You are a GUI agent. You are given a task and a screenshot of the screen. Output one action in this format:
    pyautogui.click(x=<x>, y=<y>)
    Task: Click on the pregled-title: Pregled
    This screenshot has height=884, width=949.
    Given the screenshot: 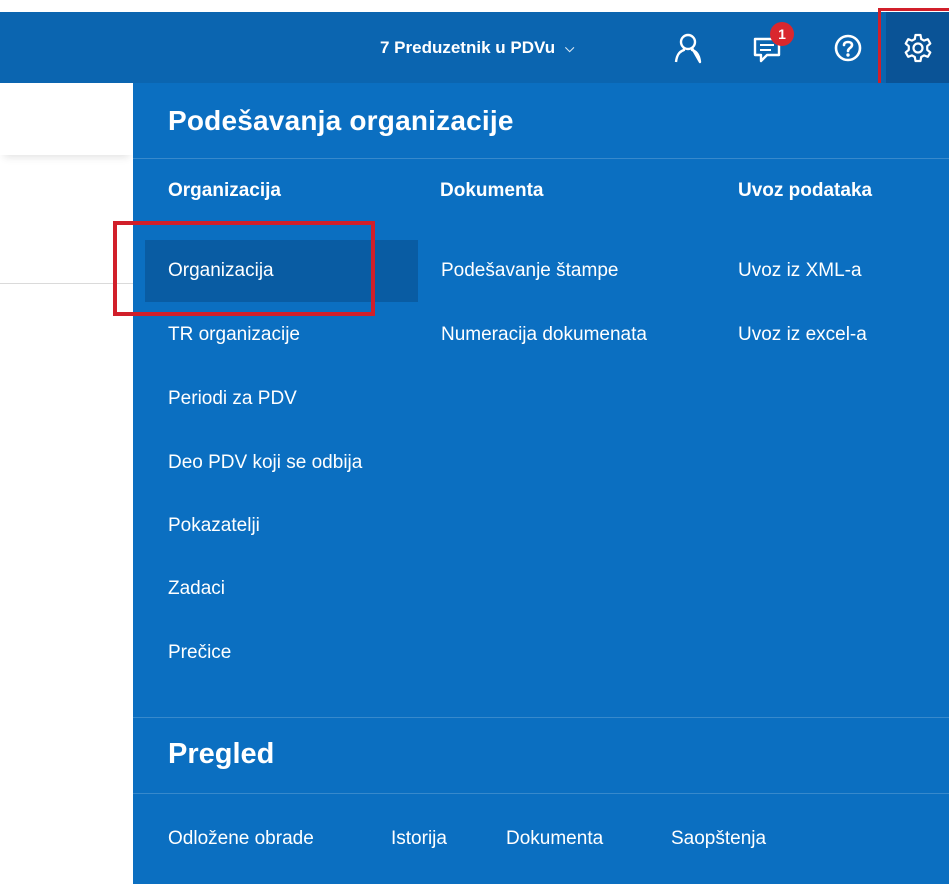 What is the action you would take?
    pyautogui.click(x=221, y=754)
    